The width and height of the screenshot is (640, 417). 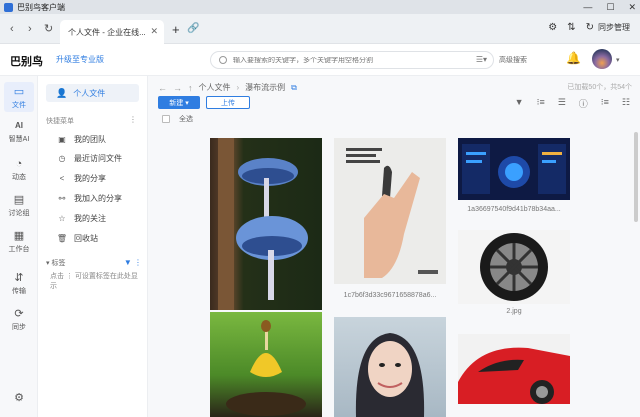 What do you see at coordinates (62, 238) in the screenshot?
I see `trash-icon: 🗑` at bounding box center [62, 238].